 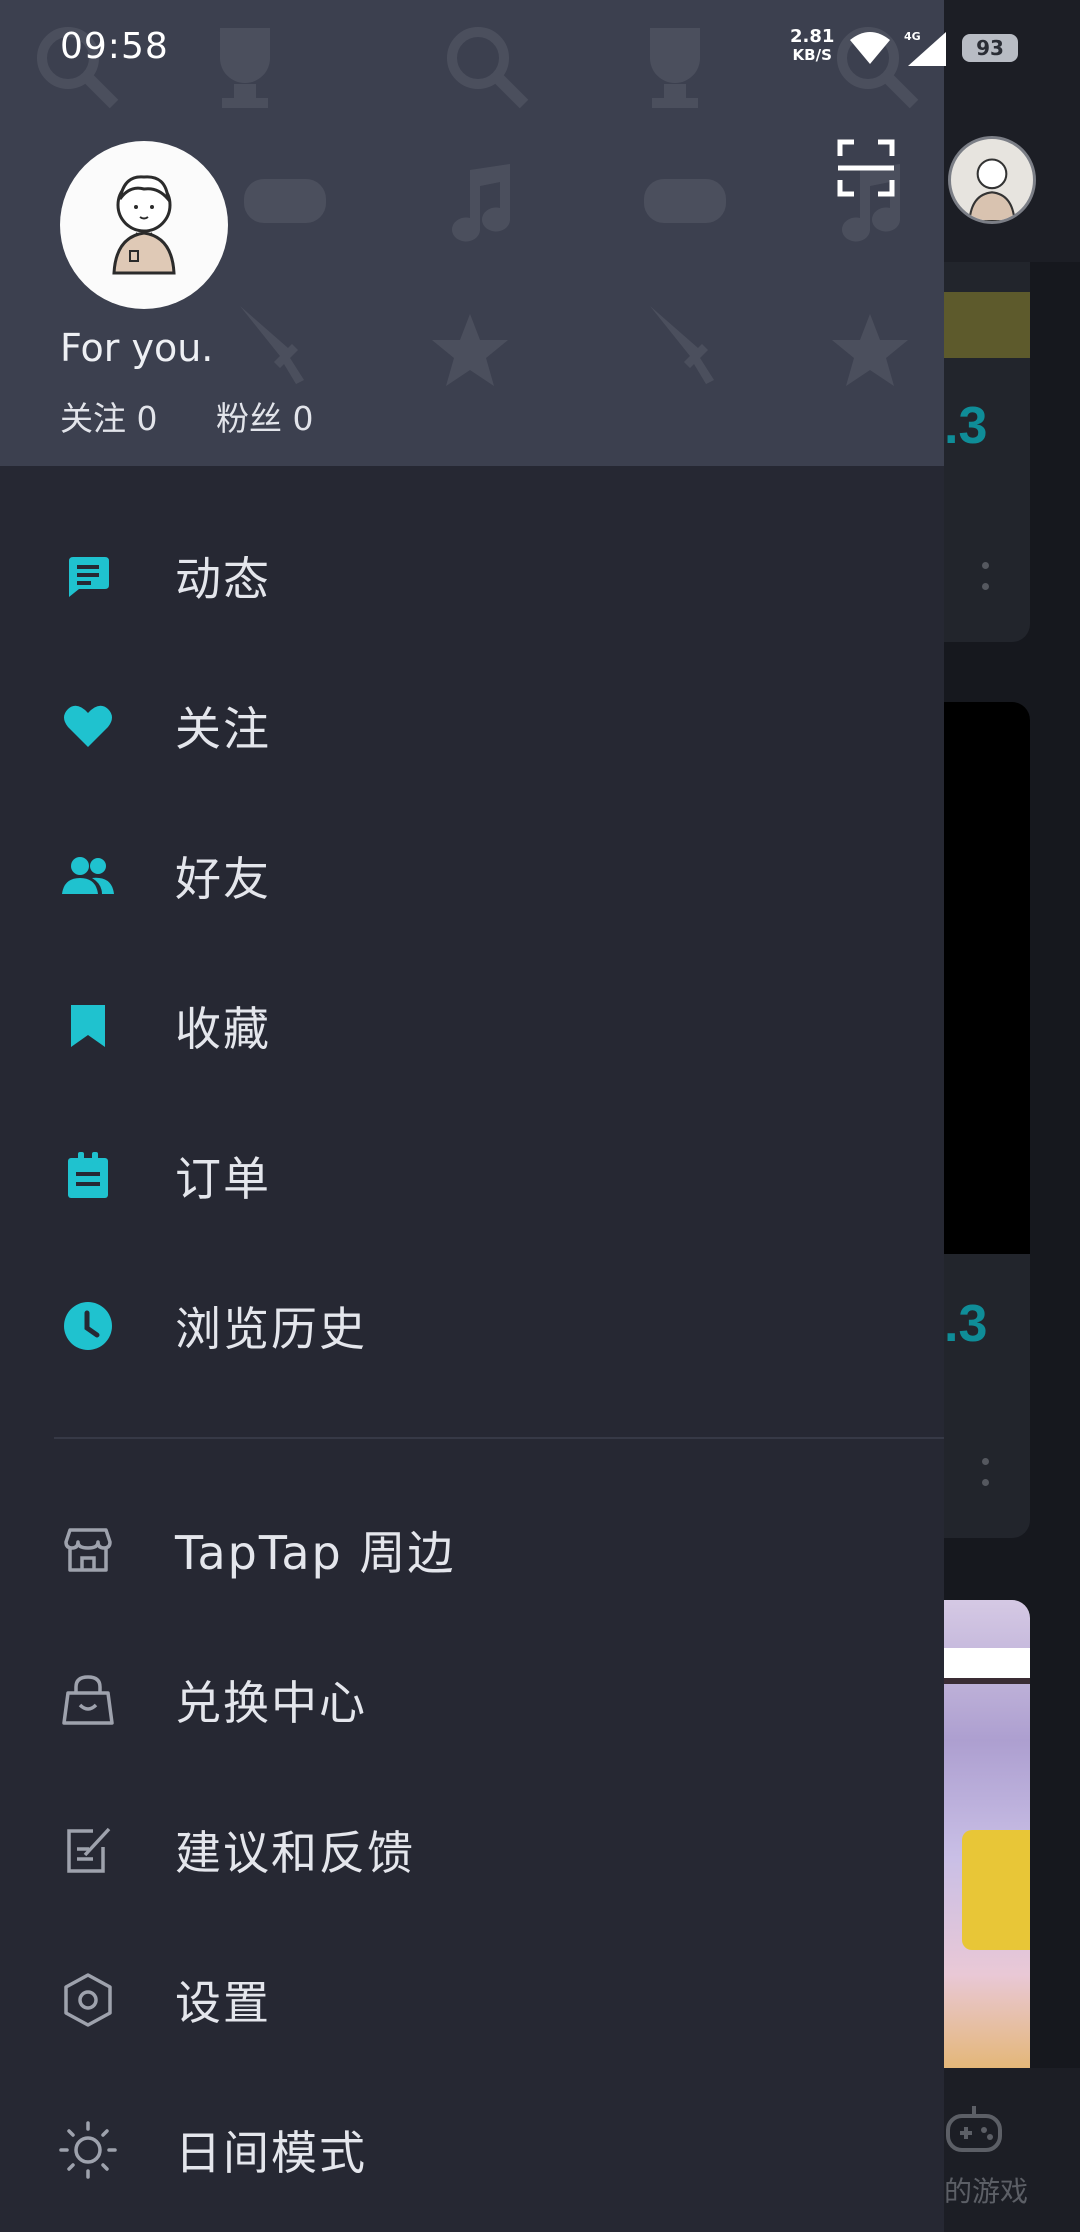 I want to click on menu-item-label: 好友, so click(x=223, y=879).